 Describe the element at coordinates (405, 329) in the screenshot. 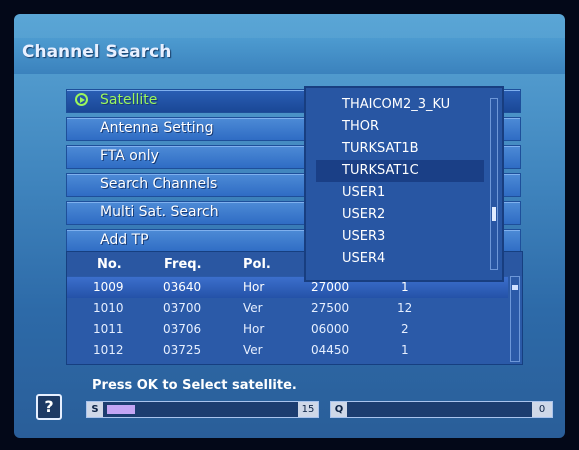

I see `cell-channels: 2` at that location.